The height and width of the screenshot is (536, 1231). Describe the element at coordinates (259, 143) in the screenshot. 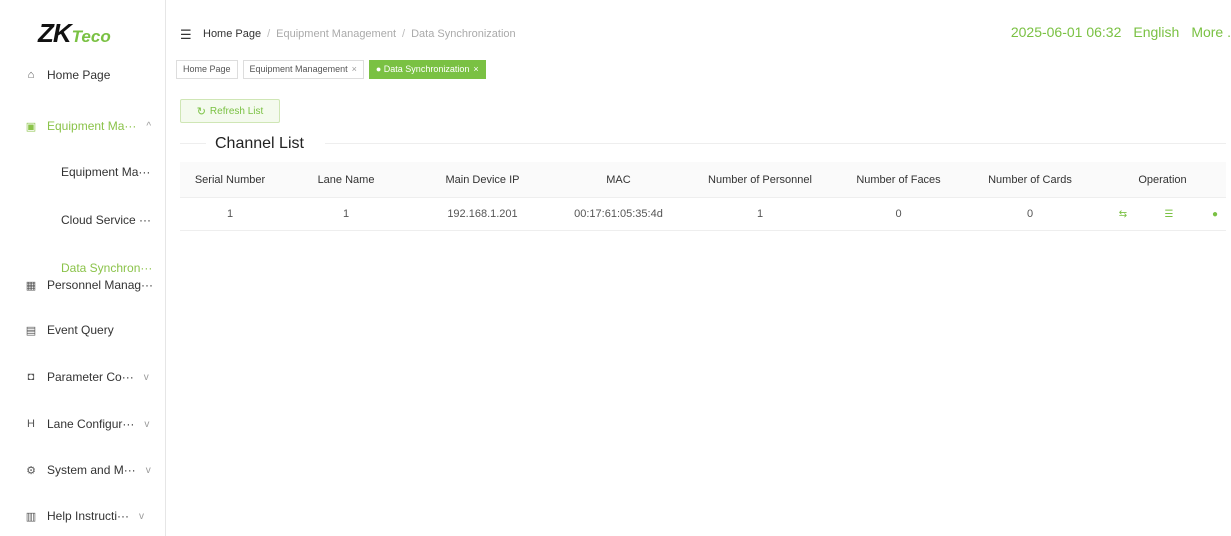

I see `section-title: Channel List` at that location.